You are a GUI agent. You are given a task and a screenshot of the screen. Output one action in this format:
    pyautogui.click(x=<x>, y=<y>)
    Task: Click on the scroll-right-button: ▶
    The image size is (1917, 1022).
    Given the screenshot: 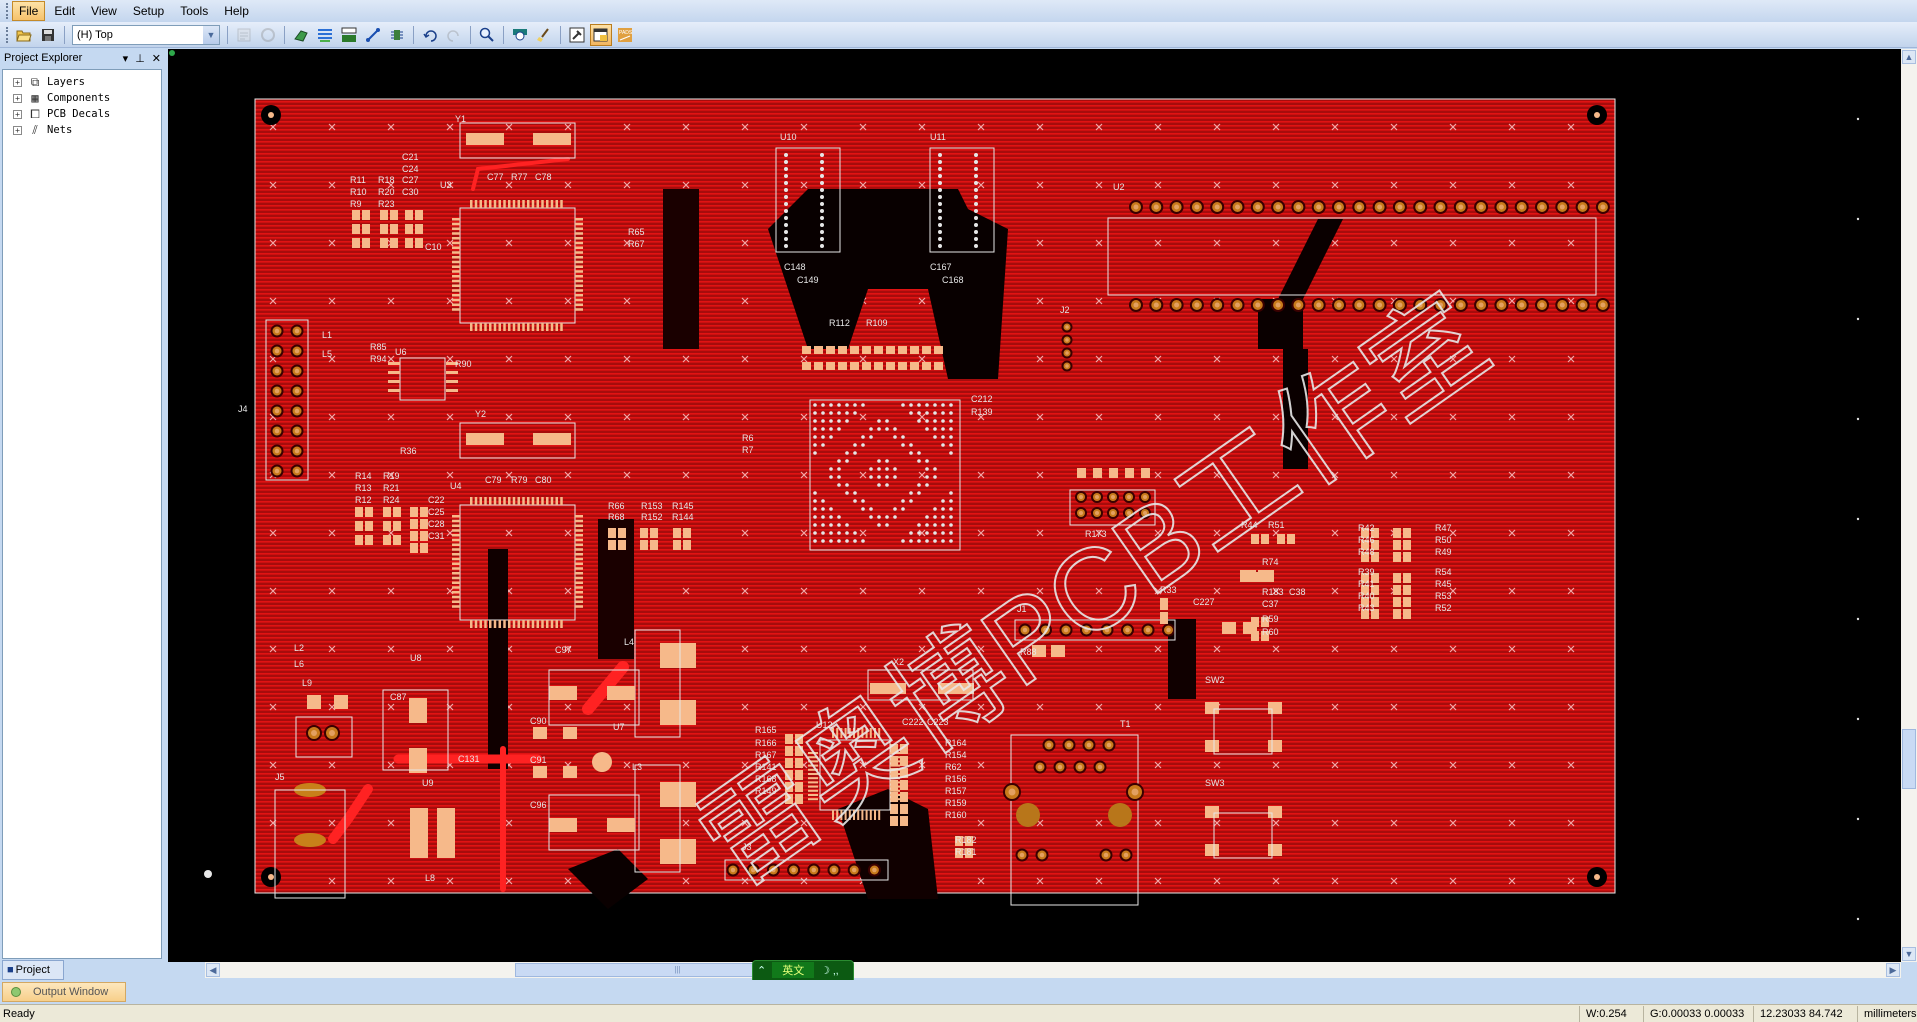 What is the action you would take?
    pyautogui.click(x=1893, y=970)
    